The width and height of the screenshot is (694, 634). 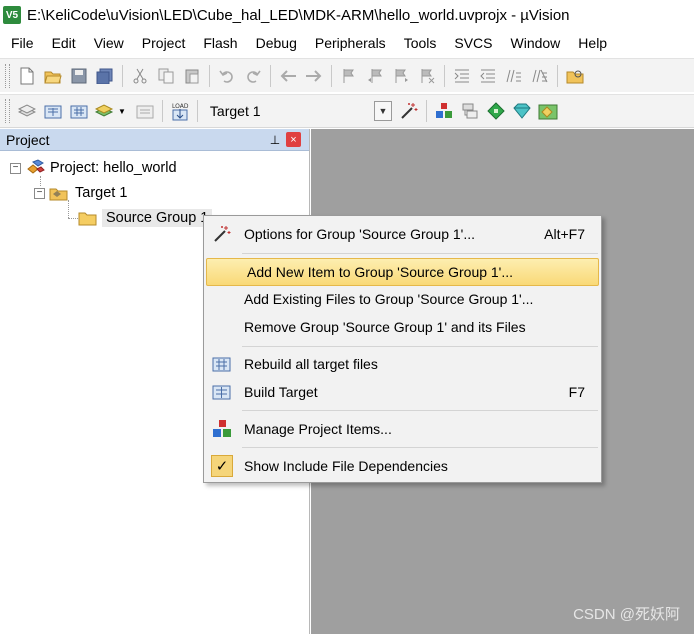 What do you see at coordinates (402, 364) in the screenshot?
I see `menu-item-rebuild-all: Rebuild all target files` at bounding box center [402, 364].